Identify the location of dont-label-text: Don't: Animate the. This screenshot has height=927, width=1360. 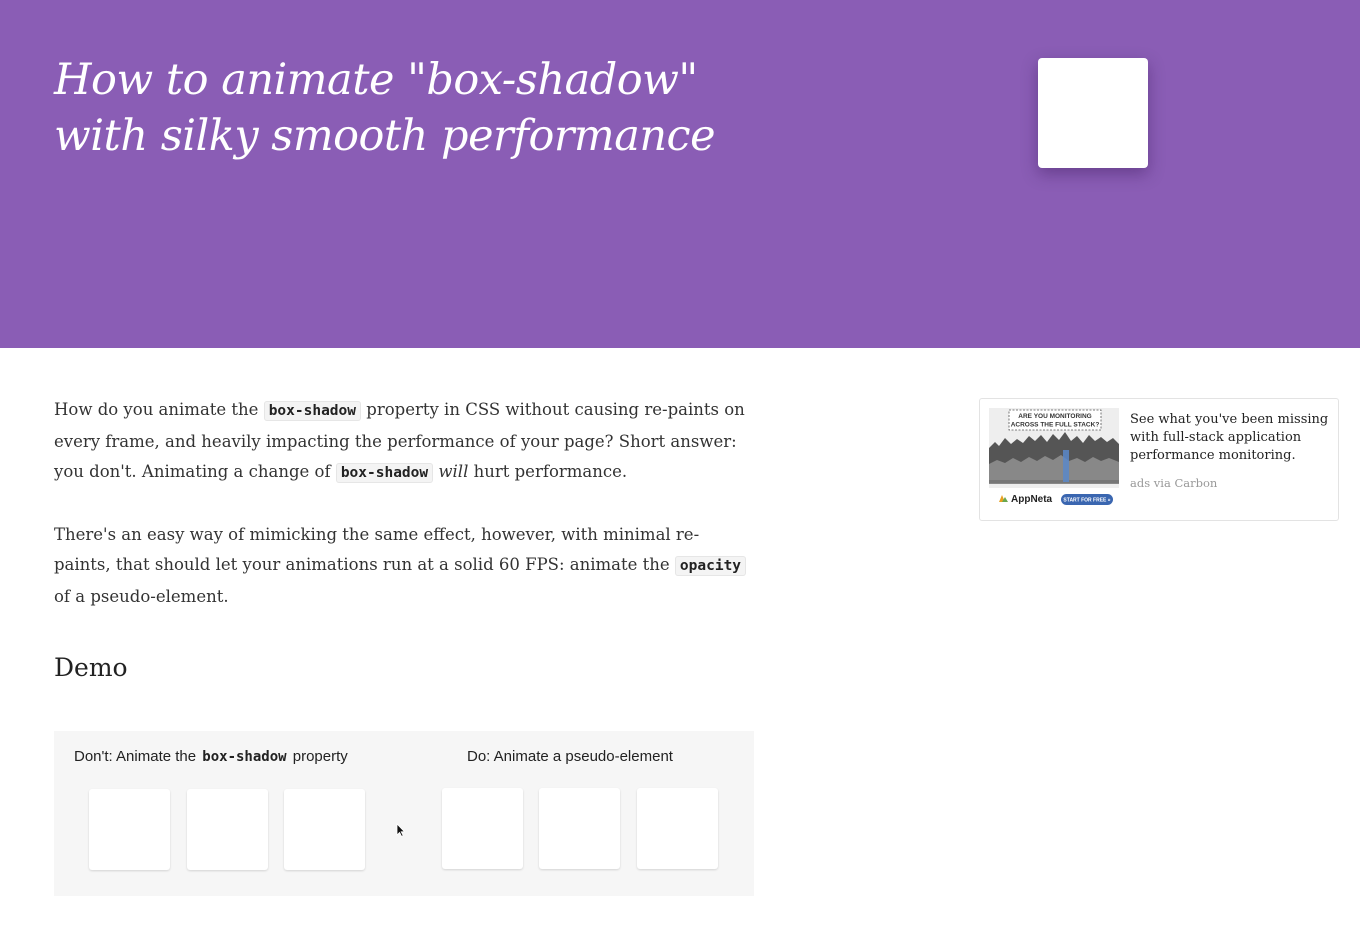
(137, 756).